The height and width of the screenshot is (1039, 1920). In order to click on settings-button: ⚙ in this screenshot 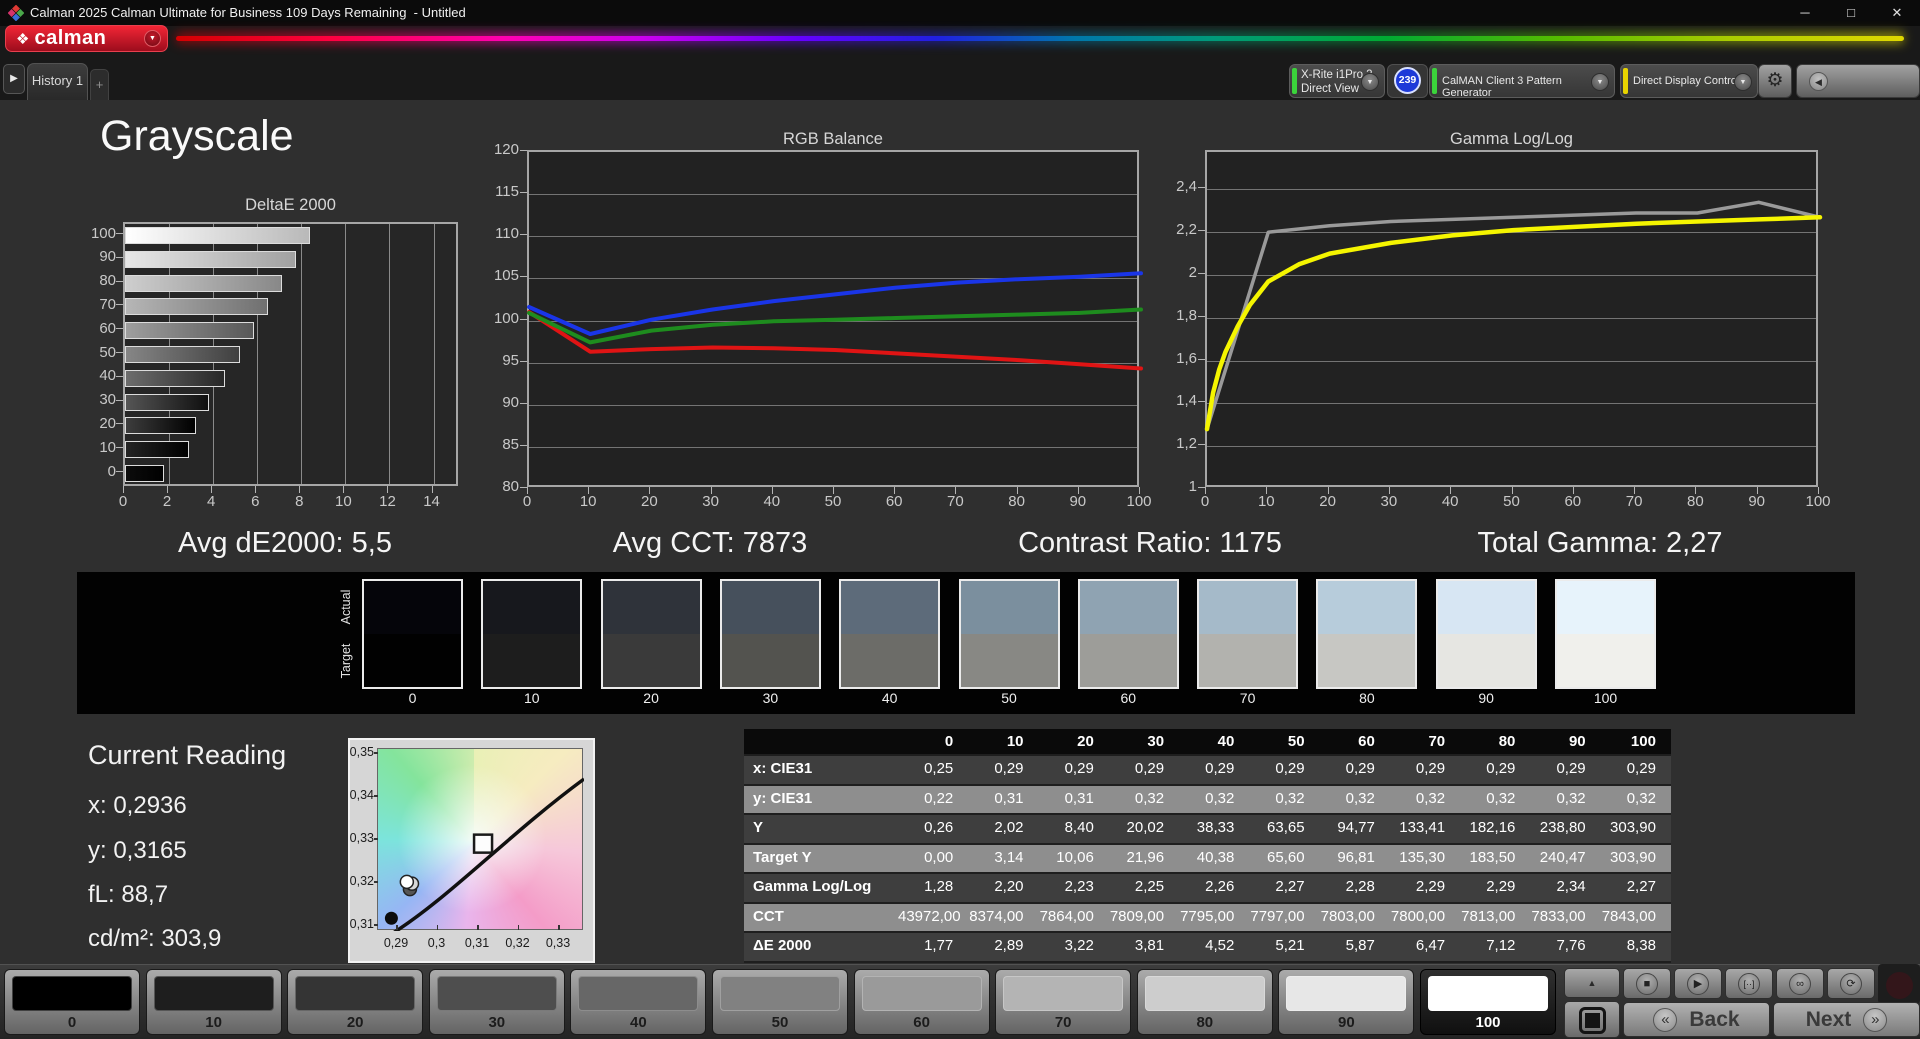, I will do `click(1775, 81)`.